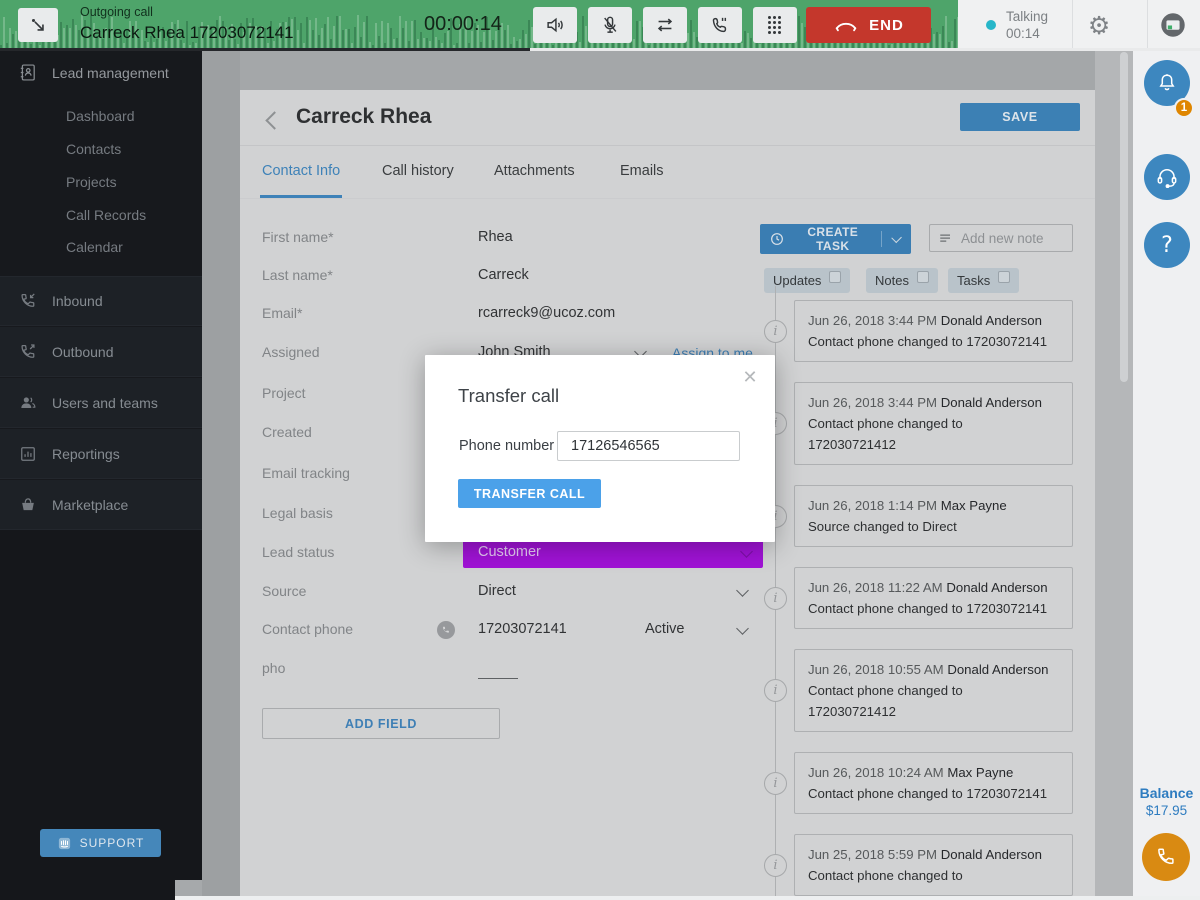  What do you see at coordinates (503, 275) in the screenshot?
I see `last-name-value: Carreck` at bounding box center [503, 275].